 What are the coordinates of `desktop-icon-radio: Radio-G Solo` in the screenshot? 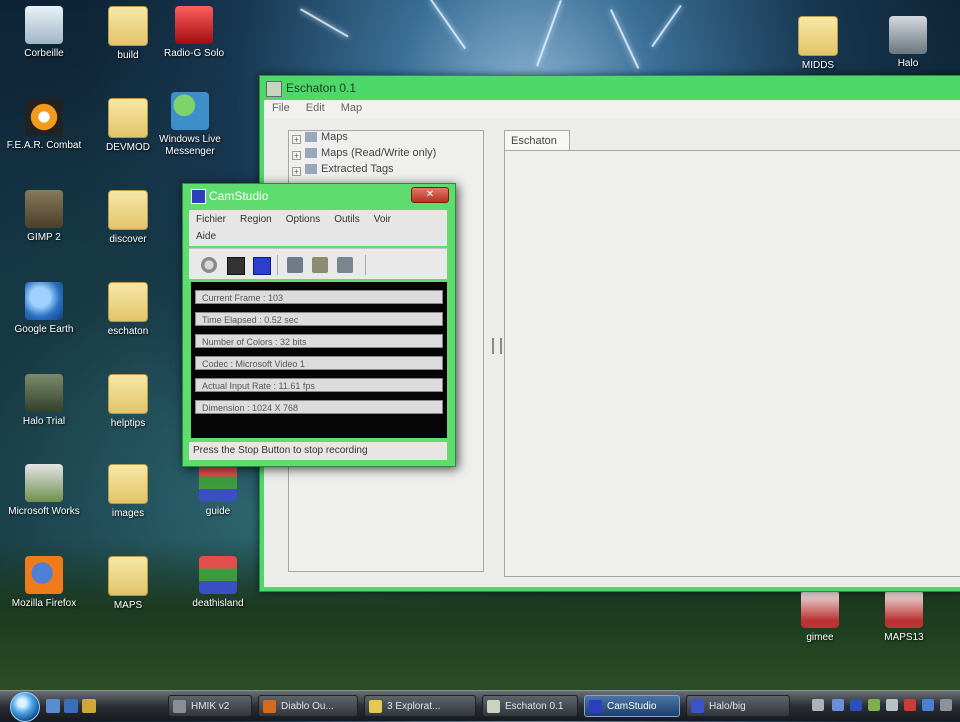 It's located at (194, 43).